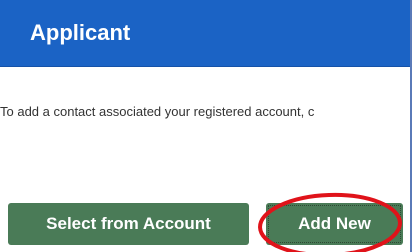  I want to click on add-new-button: Add New, so click(334, 224).